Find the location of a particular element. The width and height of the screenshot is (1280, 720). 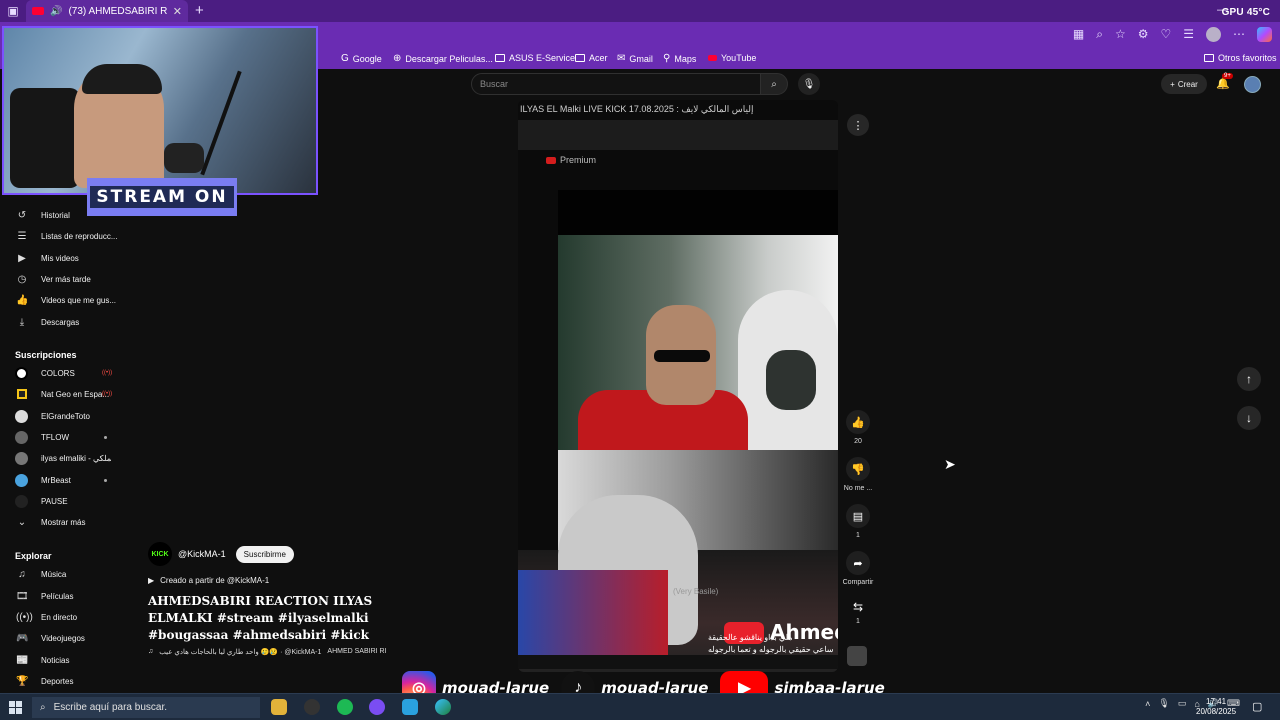

remix-action: ⇆ 1 is located at coordinates (858, 612).